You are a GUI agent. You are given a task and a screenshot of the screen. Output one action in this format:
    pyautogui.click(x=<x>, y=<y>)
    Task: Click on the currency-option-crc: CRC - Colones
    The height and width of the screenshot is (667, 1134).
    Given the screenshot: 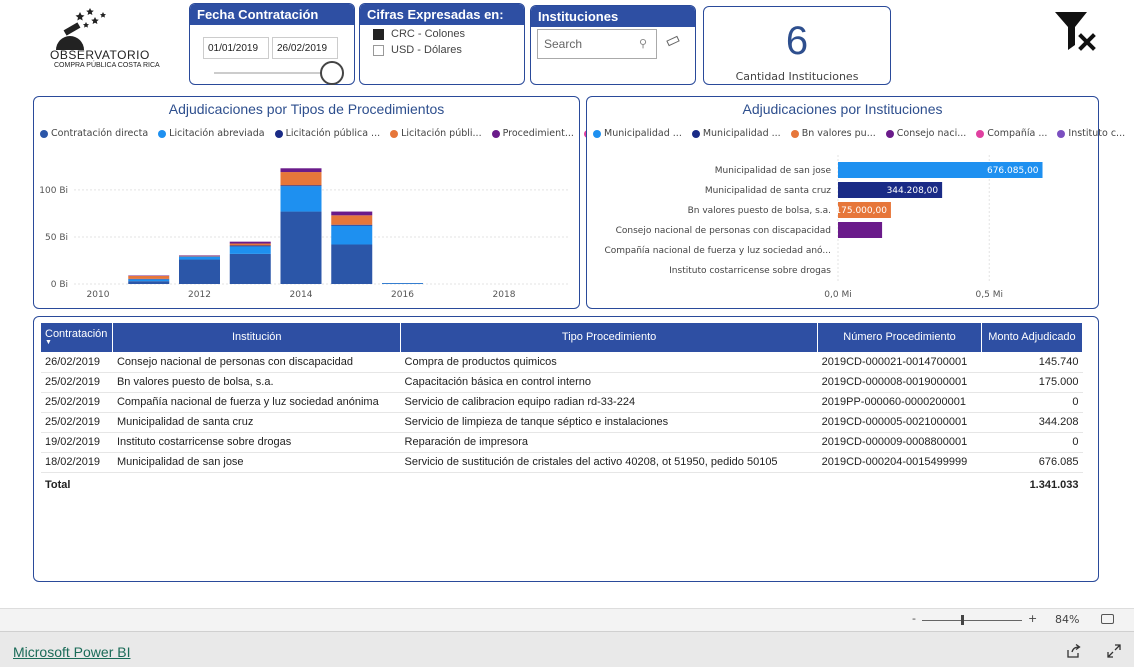 What is the action you would take?
    pyautogui.click(x=419, y=34)
    